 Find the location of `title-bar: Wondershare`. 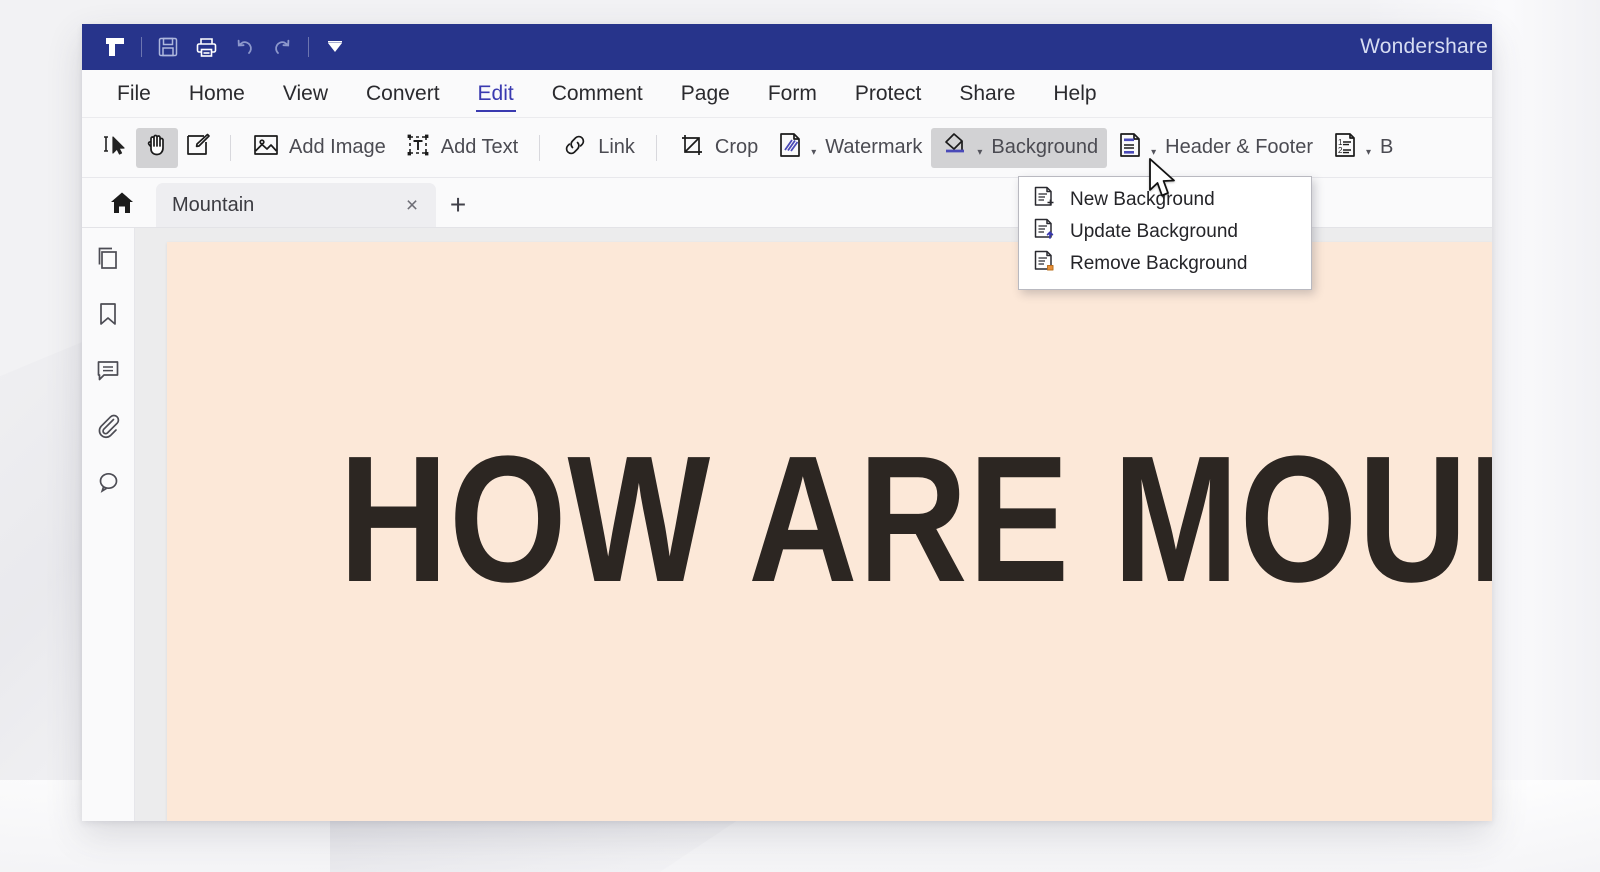

title-bar: Wondershare is located at coordinates (787, 47).